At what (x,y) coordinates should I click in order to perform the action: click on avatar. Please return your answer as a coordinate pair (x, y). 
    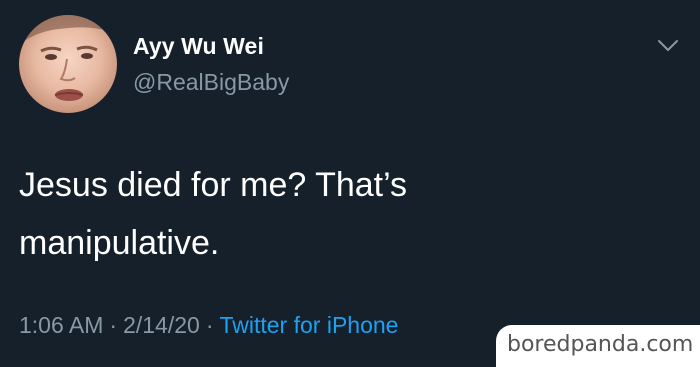
    Looking at the image, I should click on (68, 64).